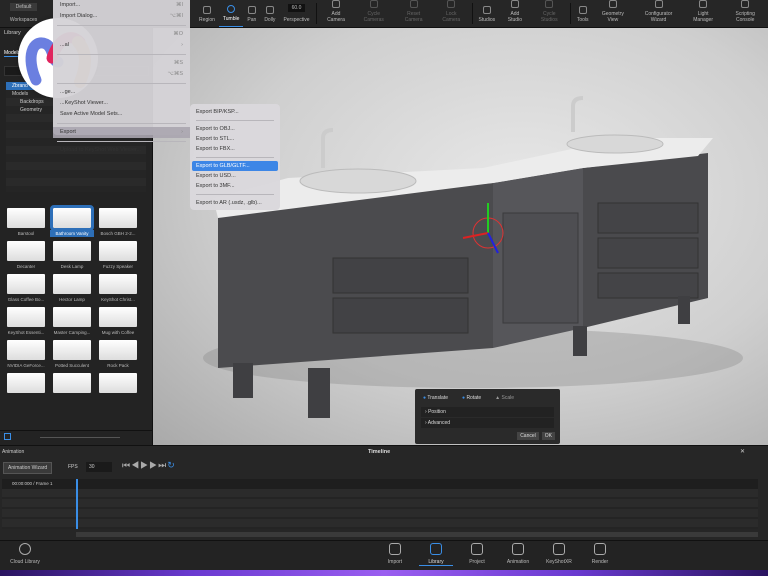 The height and width of the screenshot is (576, 768). I want to click on scale-button: ▲ Scale, so click(504, 398).